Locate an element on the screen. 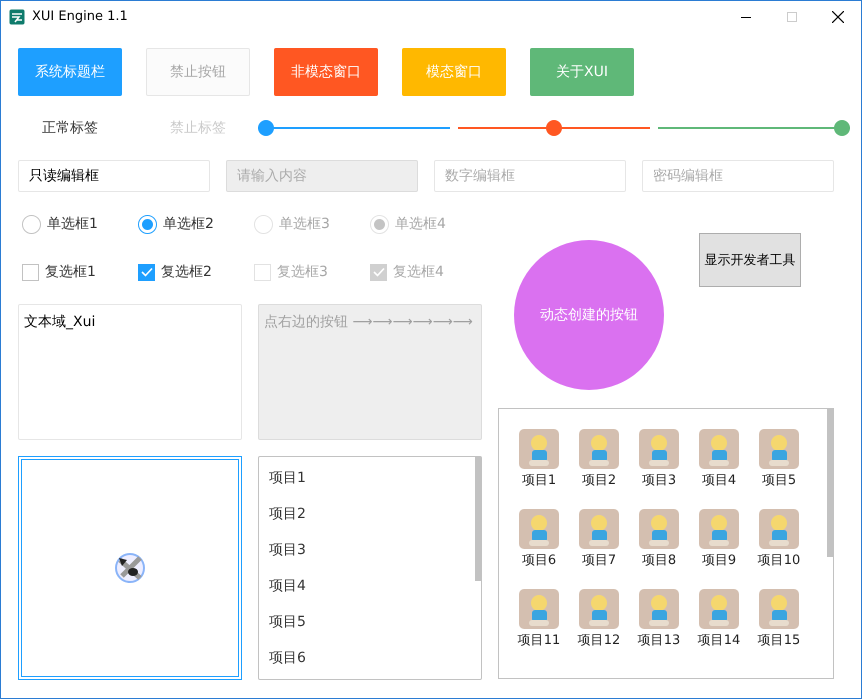  list-item: 项目2 is located at coordinates (372, 514).